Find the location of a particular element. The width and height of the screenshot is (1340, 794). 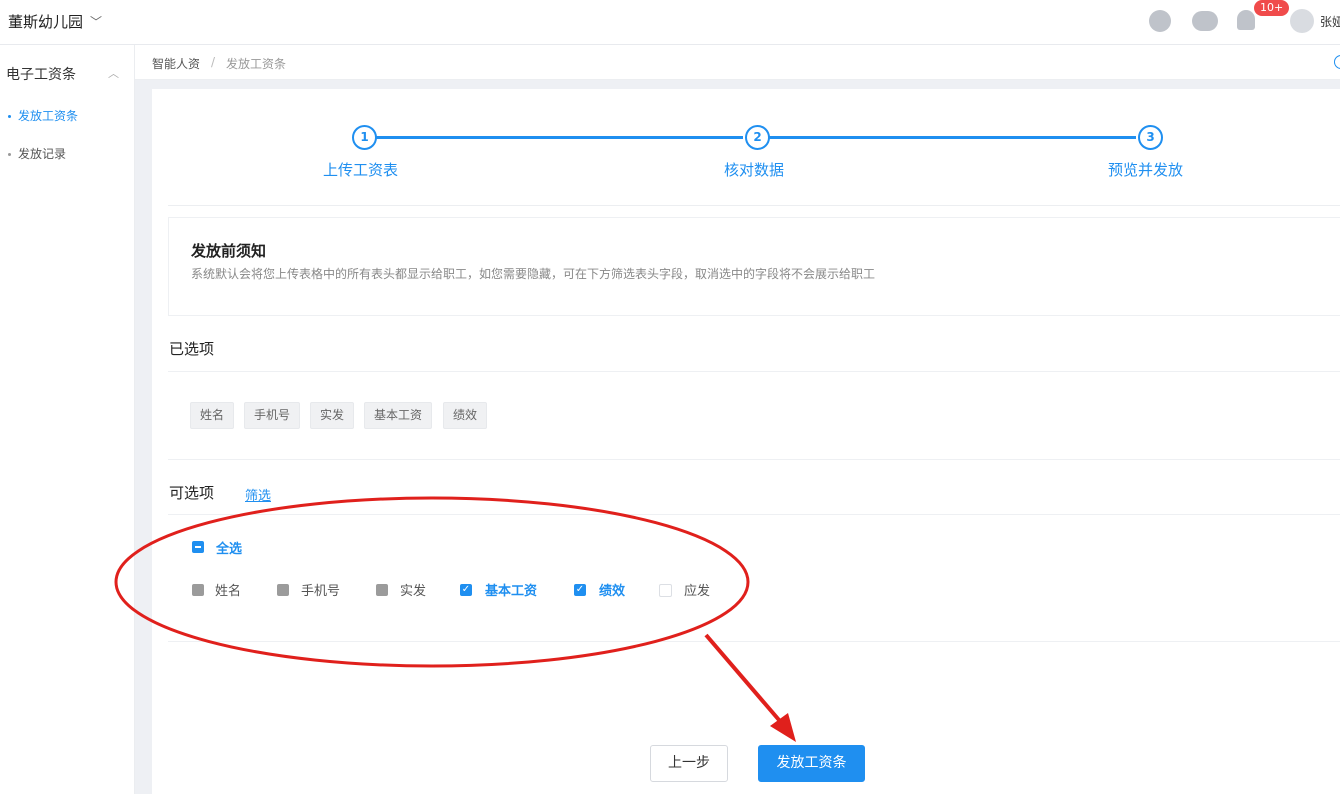

options-section-title: 可选项 is located at coordinates (192, 493).